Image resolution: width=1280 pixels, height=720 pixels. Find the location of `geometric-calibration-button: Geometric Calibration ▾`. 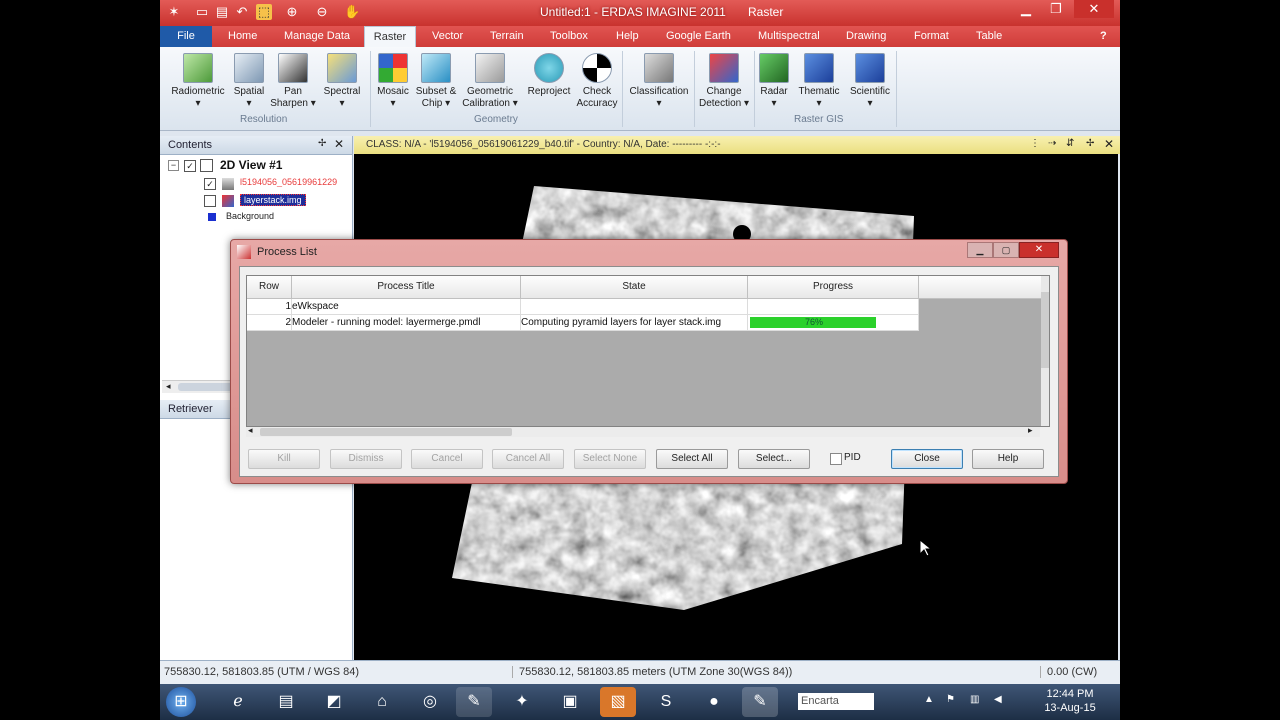

geometric-calibration-button: Geometric Calibration ▾ is located at coordinates (490, 81).